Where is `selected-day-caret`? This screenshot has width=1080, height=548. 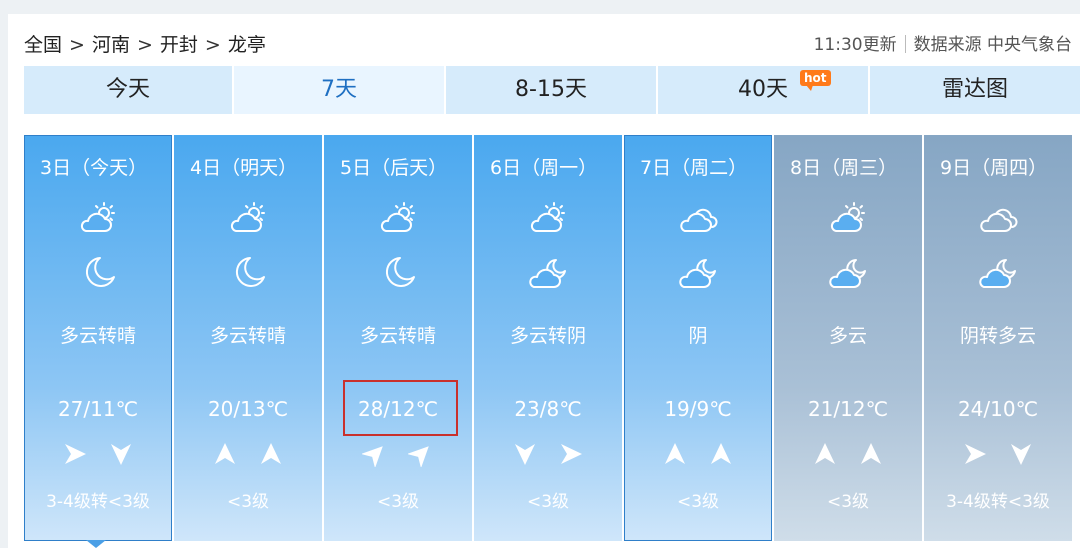
selected-day-caret is located at coordinates (96, 544).